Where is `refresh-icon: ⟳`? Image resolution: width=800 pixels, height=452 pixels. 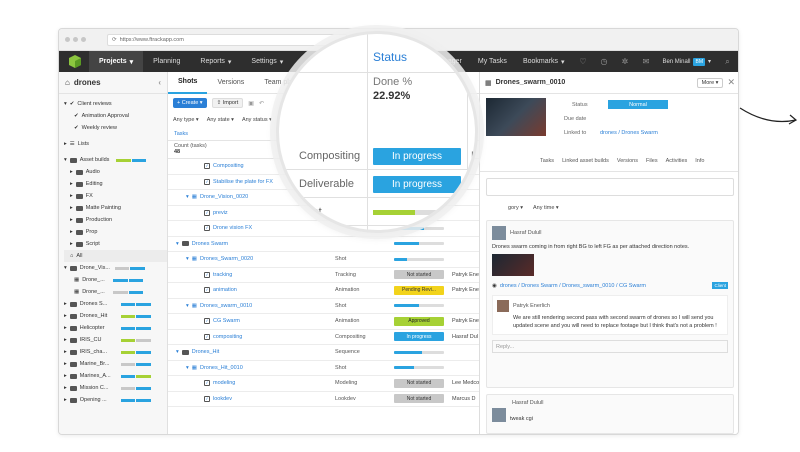 refresh-icon: ⟳ is located at coordinates (114, 40).